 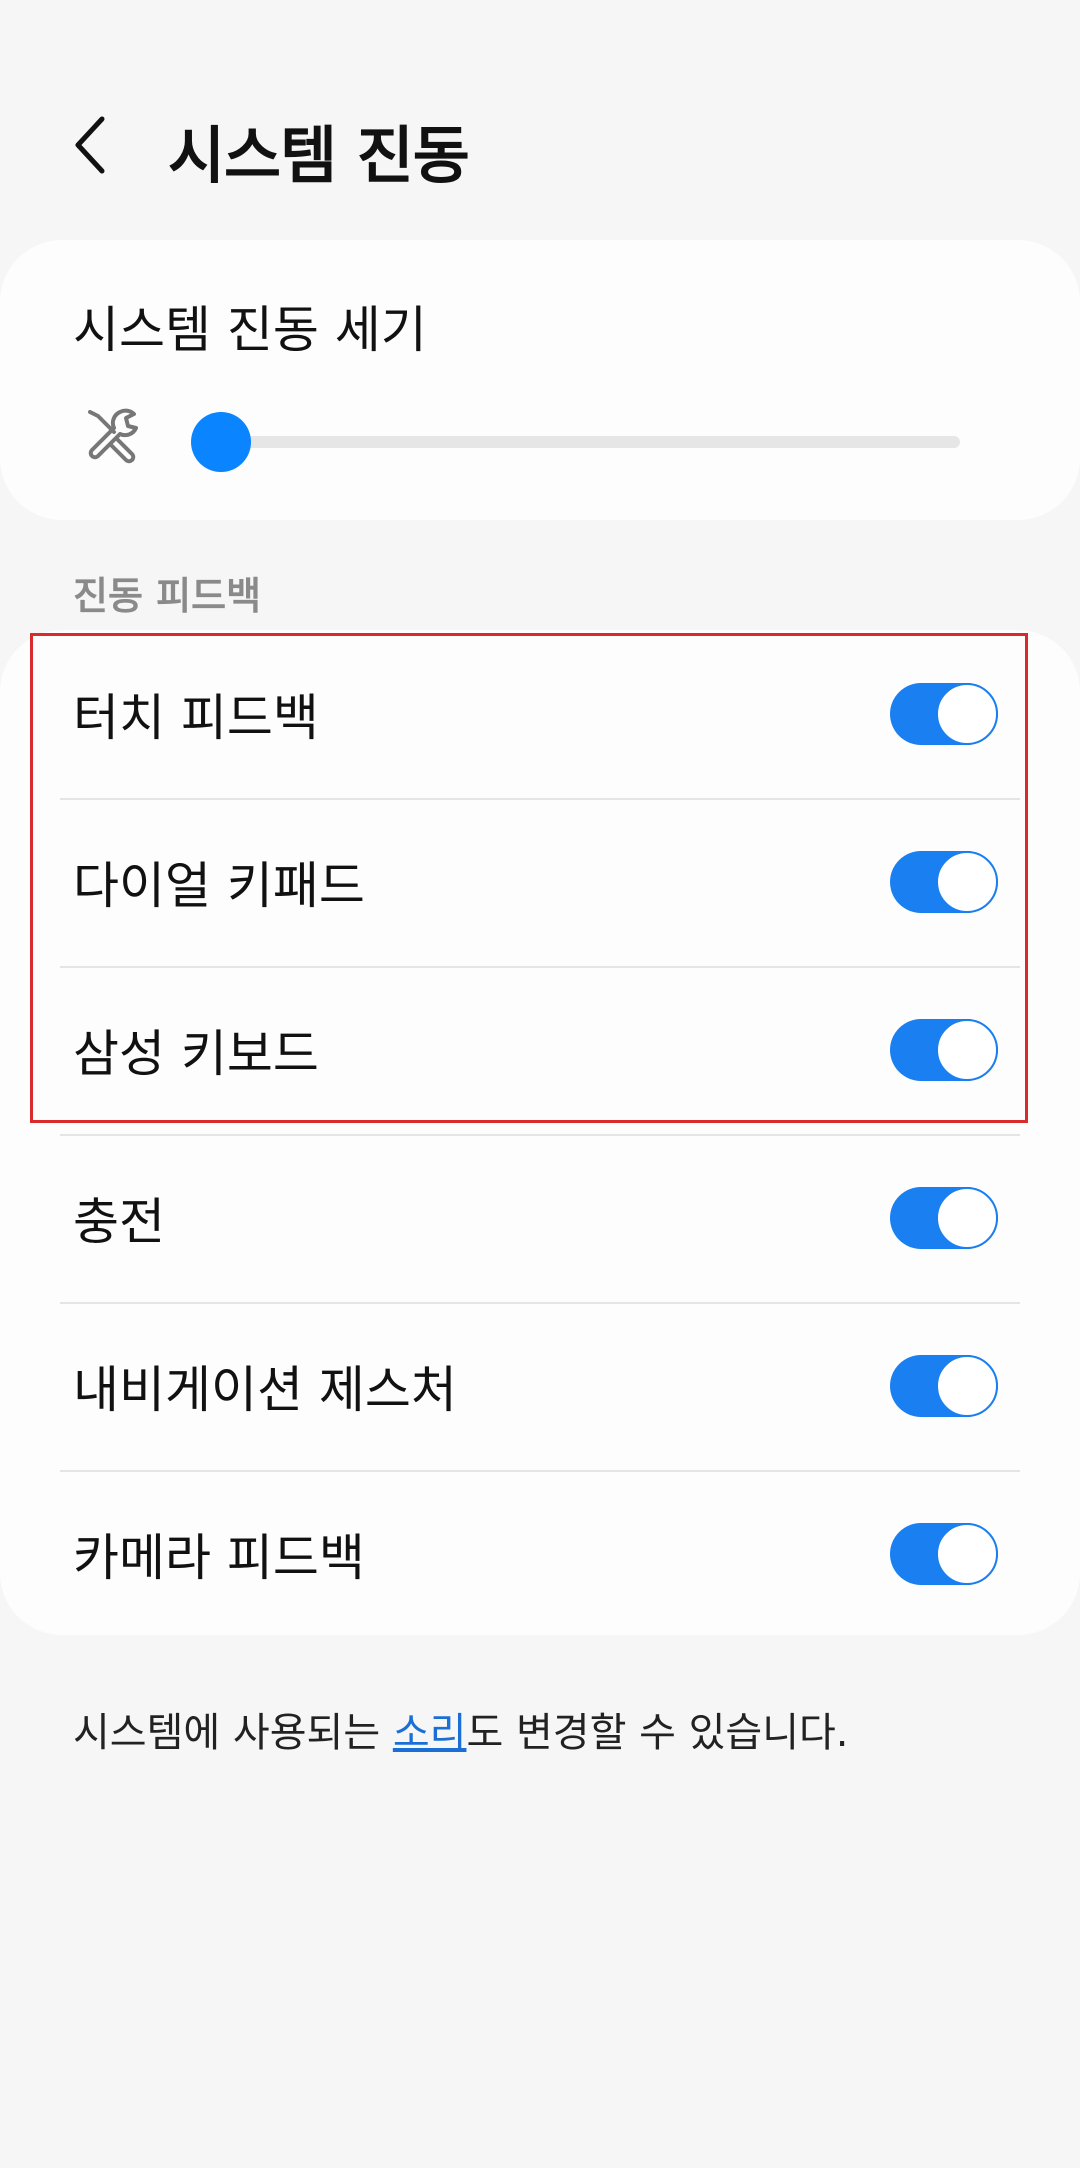 What do you see at coordinates (265, 1390) in the screenshot?
I see `list-item-label: 내비게이션 제스처` at bounding box center [265, 1390].